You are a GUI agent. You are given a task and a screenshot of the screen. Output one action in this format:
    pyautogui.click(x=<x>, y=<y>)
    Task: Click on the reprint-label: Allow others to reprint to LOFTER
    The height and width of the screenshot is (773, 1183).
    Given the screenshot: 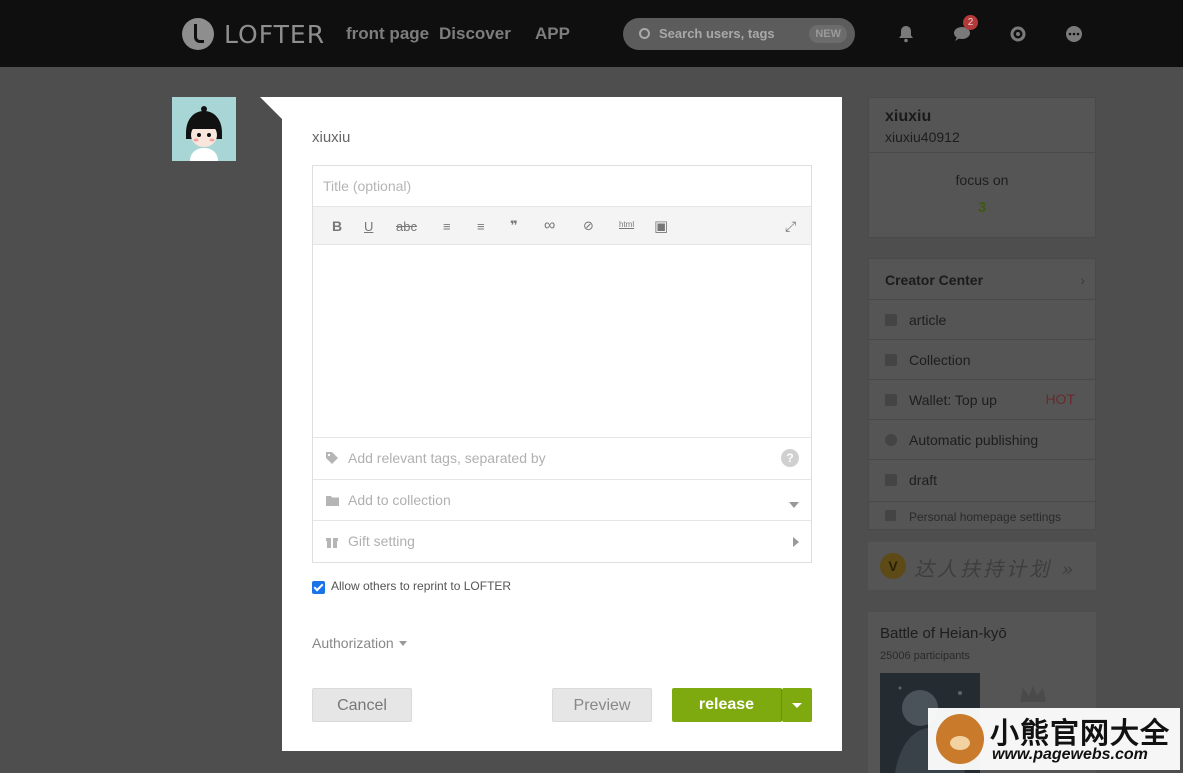 What is the action you would take?
    pyautogui.click(x=421, y=585)
    